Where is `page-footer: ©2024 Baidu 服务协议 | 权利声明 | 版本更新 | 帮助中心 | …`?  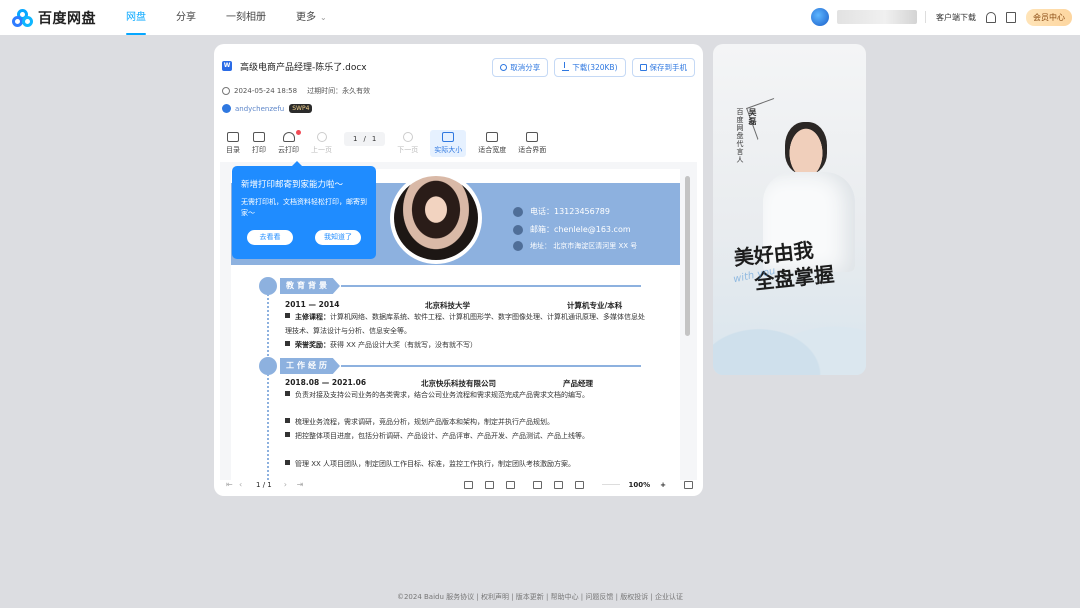
page-footer: ©2024 Baidu 服务协议 | 权利声明 | 版本更新 | 帮助中心 | … is located at coordinates (540, 597).